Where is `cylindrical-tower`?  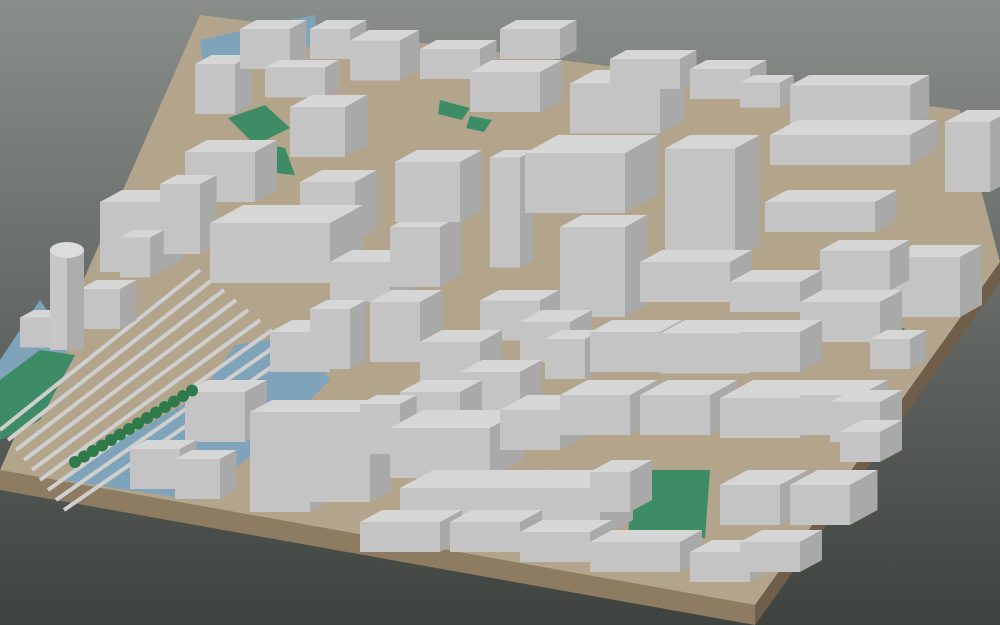 cylindrical-tower is located at coordinates (67, 296).